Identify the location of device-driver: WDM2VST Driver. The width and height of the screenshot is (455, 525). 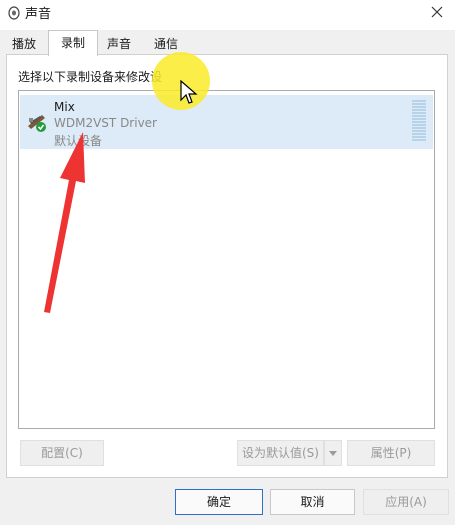
(105, 123).